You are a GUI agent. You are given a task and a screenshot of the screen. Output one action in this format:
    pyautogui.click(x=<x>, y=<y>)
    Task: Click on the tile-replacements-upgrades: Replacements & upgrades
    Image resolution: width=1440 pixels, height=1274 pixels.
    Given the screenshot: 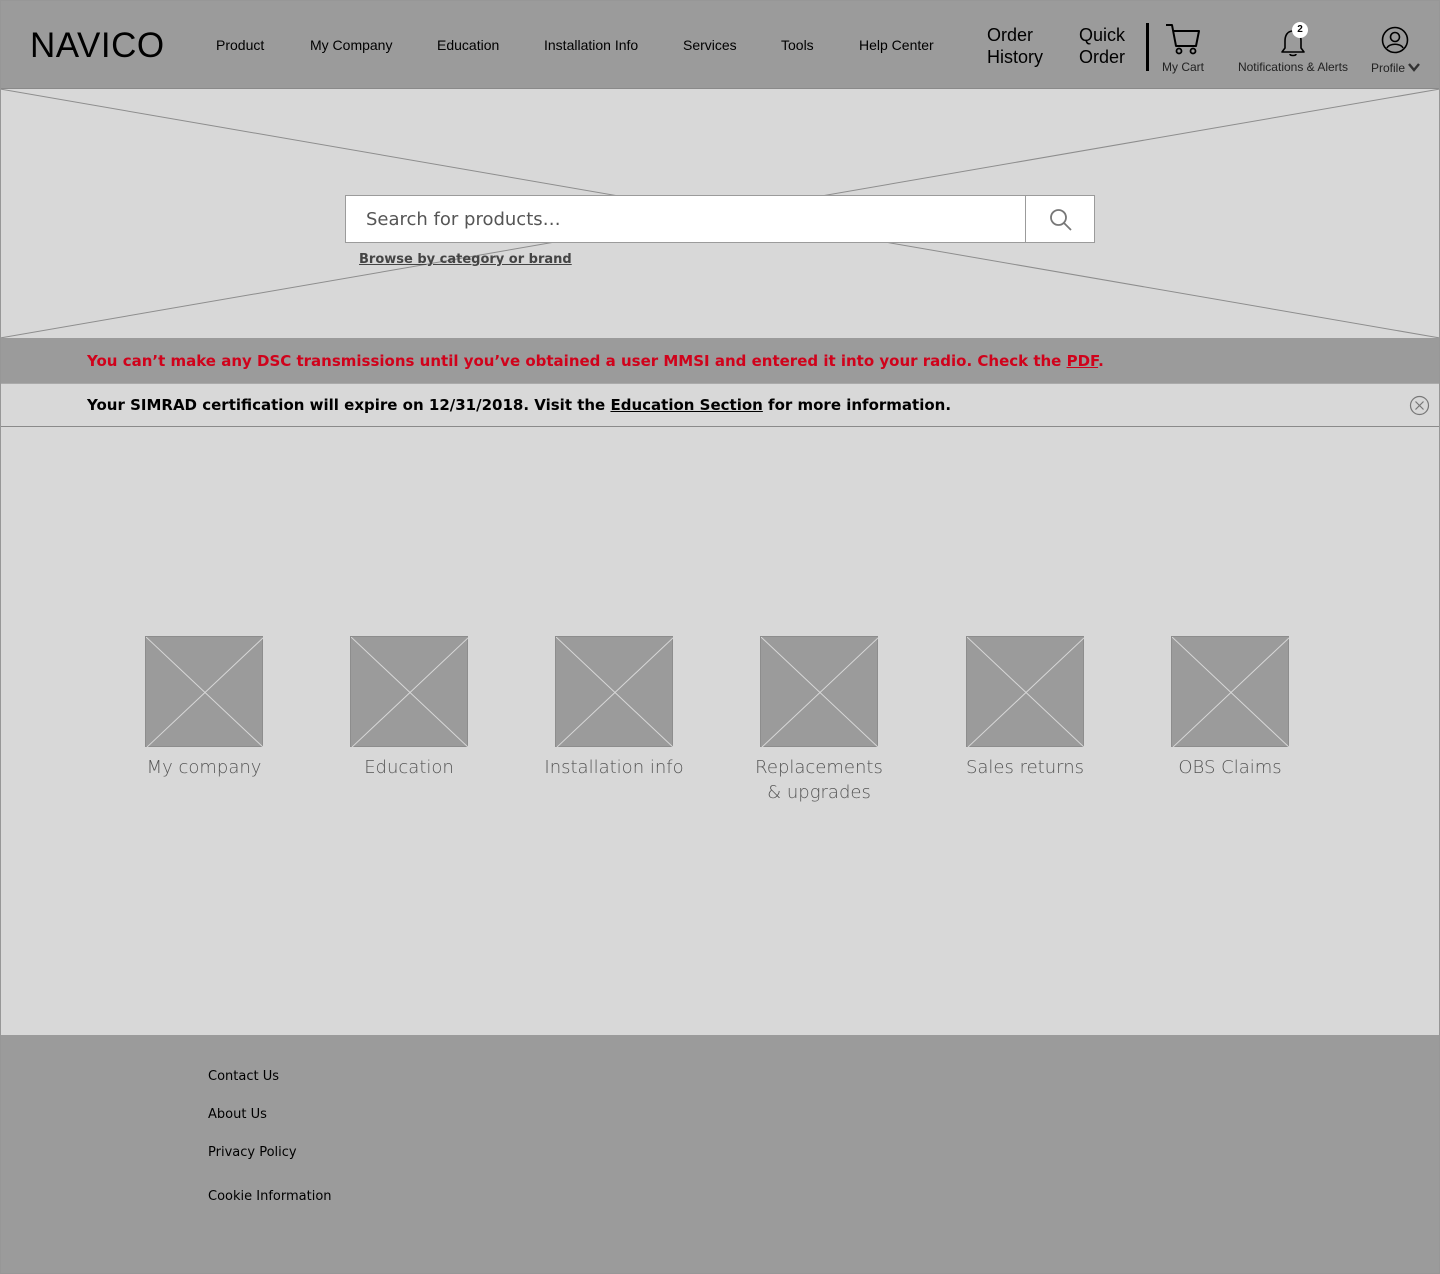 What is the action you would take?
    pyautogui.click(x=819, y=720)
    